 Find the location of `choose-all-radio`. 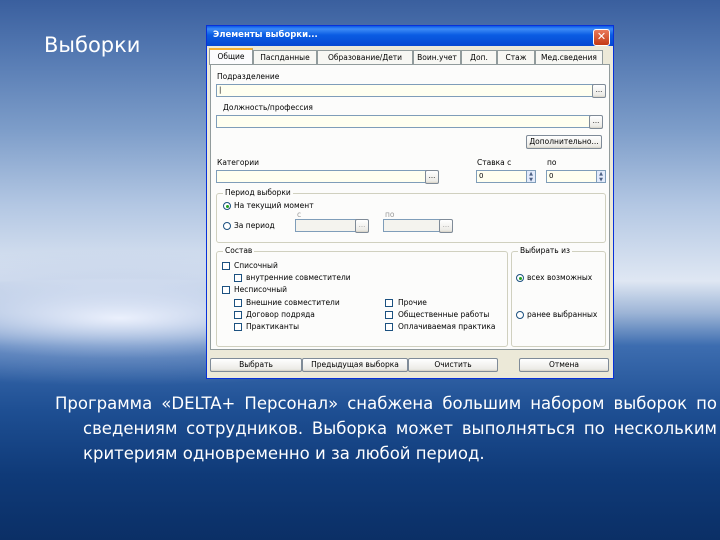

choose-all-radio is located at coordinates (520, 278).